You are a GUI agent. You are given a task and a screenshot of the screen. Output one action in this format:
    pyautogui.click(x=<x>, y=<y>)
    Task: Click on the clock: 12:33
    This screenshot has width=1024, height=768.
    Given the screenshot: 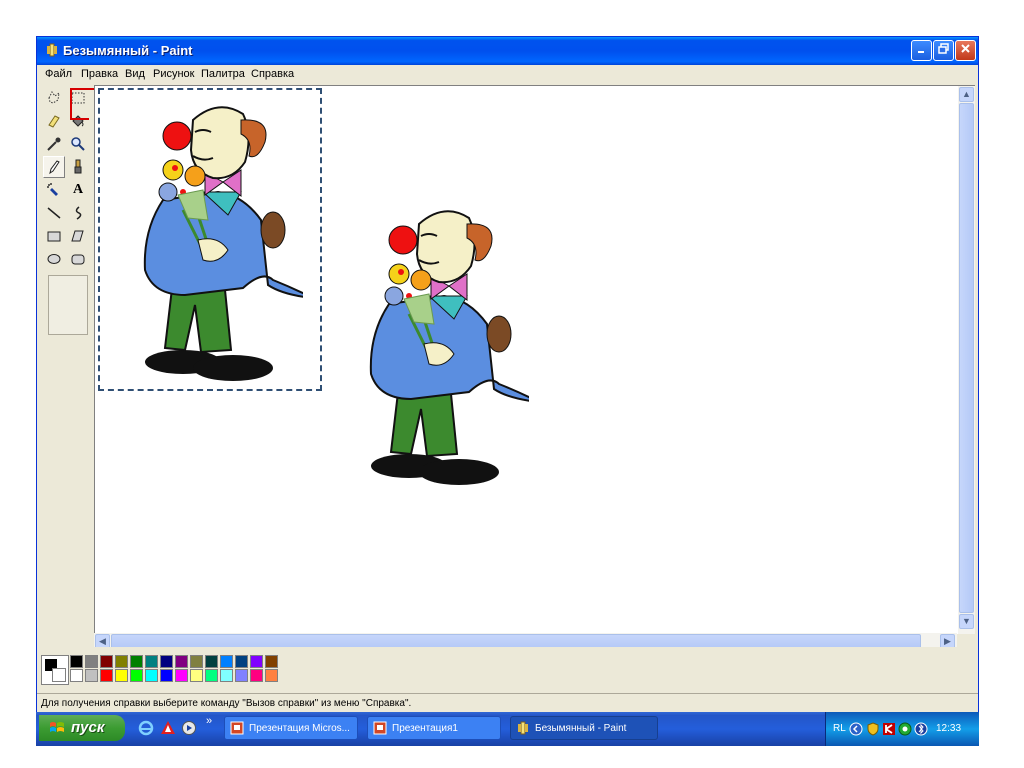 What is the action you would take?
    pyautogui.click(x=948, y=728)
    